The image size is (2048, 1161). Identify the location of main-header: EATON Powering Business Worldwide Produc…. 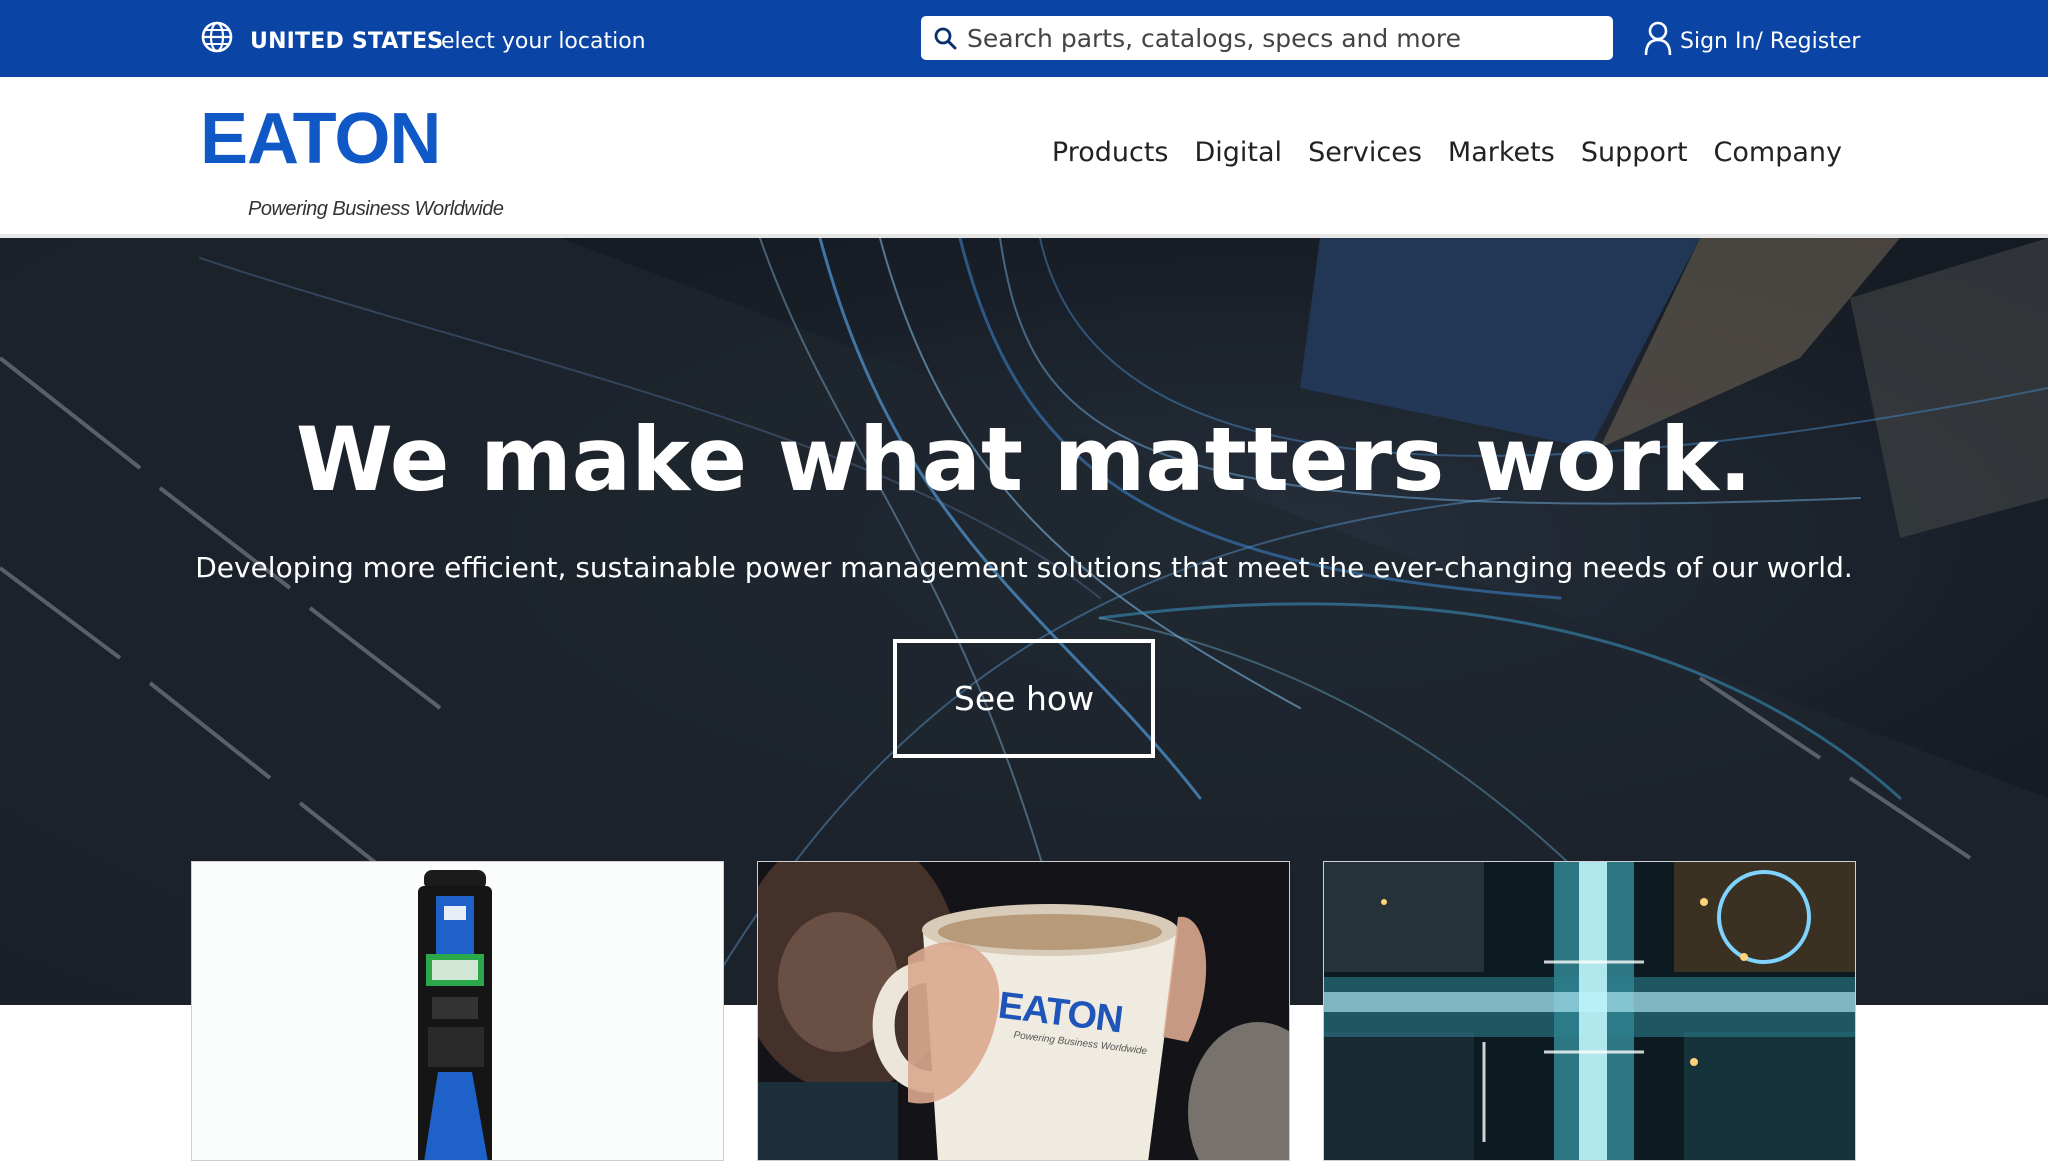
(1024, 155).